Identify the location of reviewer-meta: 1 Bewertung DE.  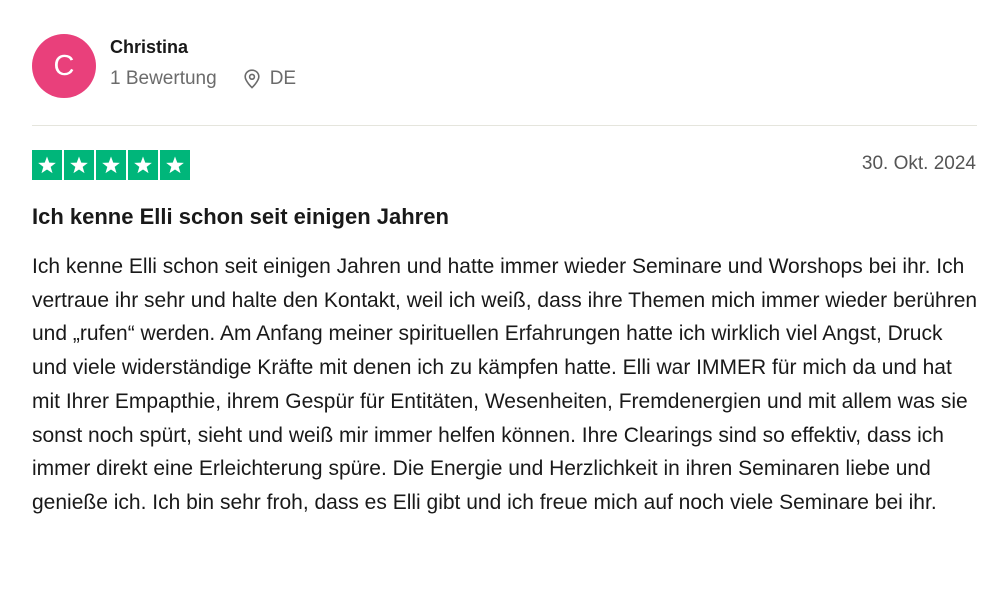
(203, 79).